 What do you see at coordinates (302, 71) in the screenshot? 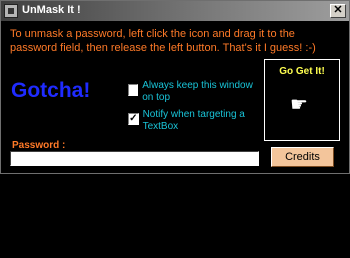
I see `go-get-it-label: Go Get It!` at bounding box center [302, 71].